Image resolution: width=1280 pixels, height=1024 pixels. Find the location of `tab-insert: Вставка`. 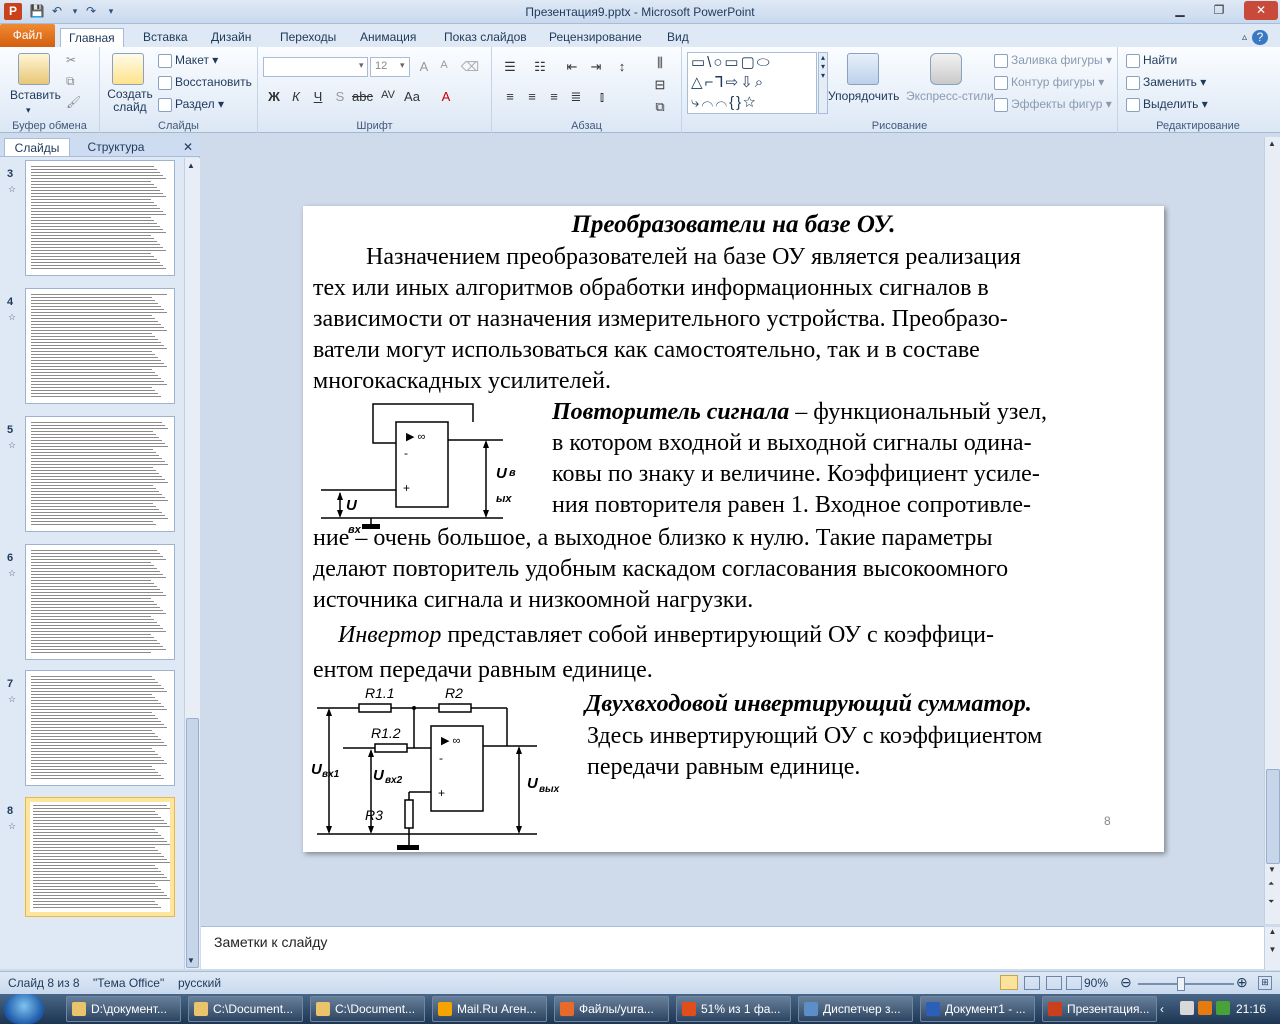

tab-insert: Вставка is located at coordinates (165, 37).